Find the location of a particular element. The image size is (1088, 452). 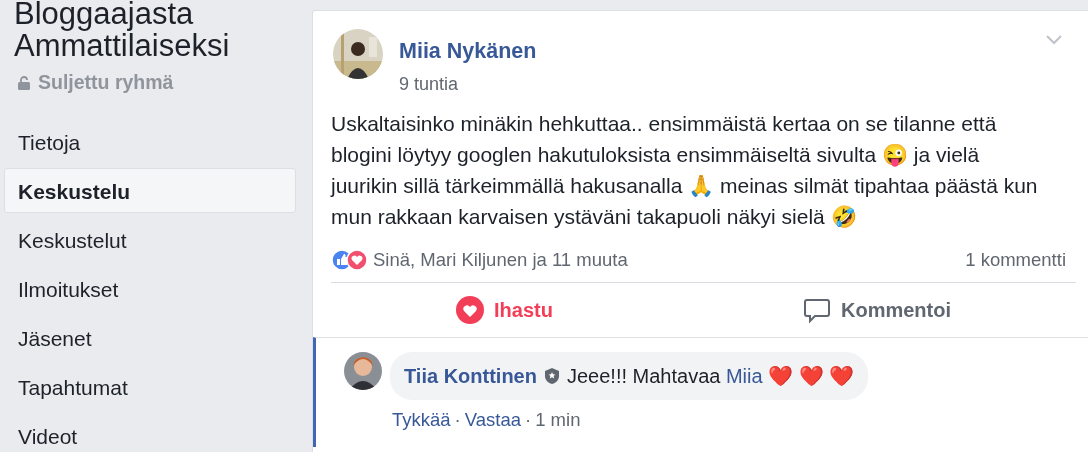

lock-icon is located at coordinates (24, 82).